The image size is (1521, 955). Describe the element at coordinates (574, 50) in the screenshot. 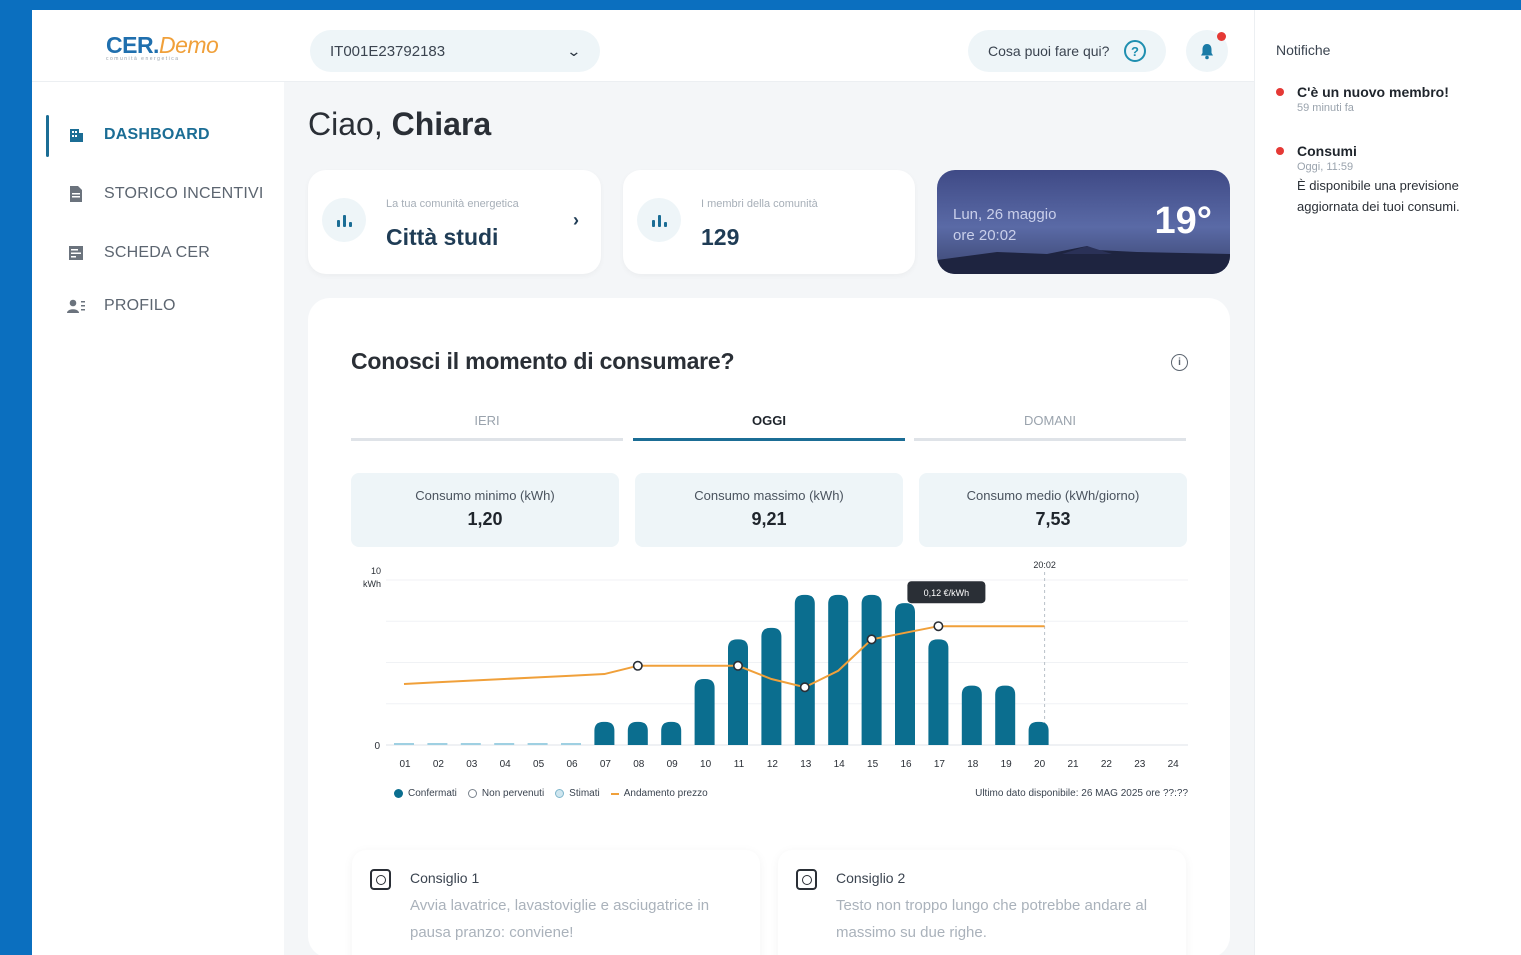

I see `chevron-down-icon: ⌄` at that location.